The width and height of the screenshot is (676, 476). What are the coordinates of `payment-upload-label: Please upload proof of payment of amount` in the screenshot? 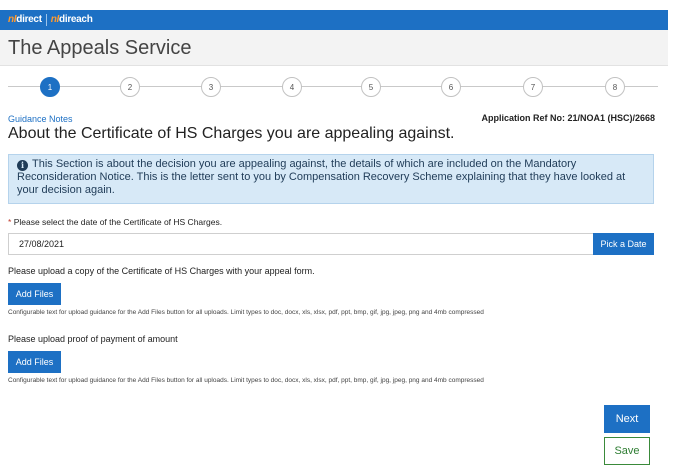 It's located at (93, 339).